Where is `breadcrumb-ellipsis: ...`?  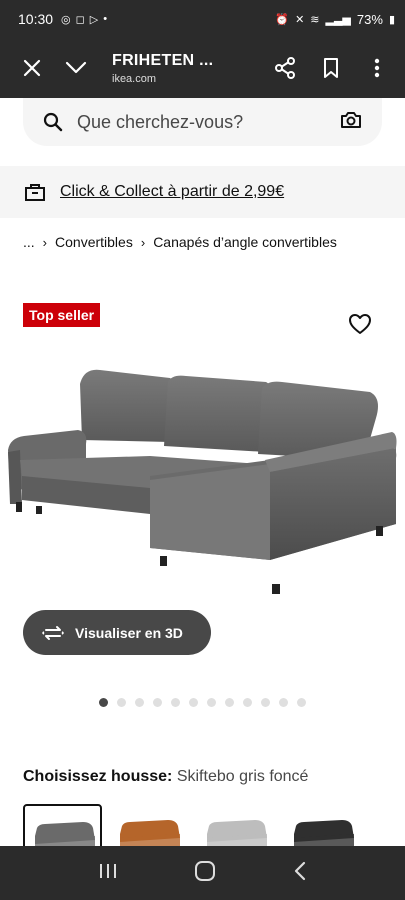
breadcrumb-ellipsis: ... is located at coordinates (29, 242).